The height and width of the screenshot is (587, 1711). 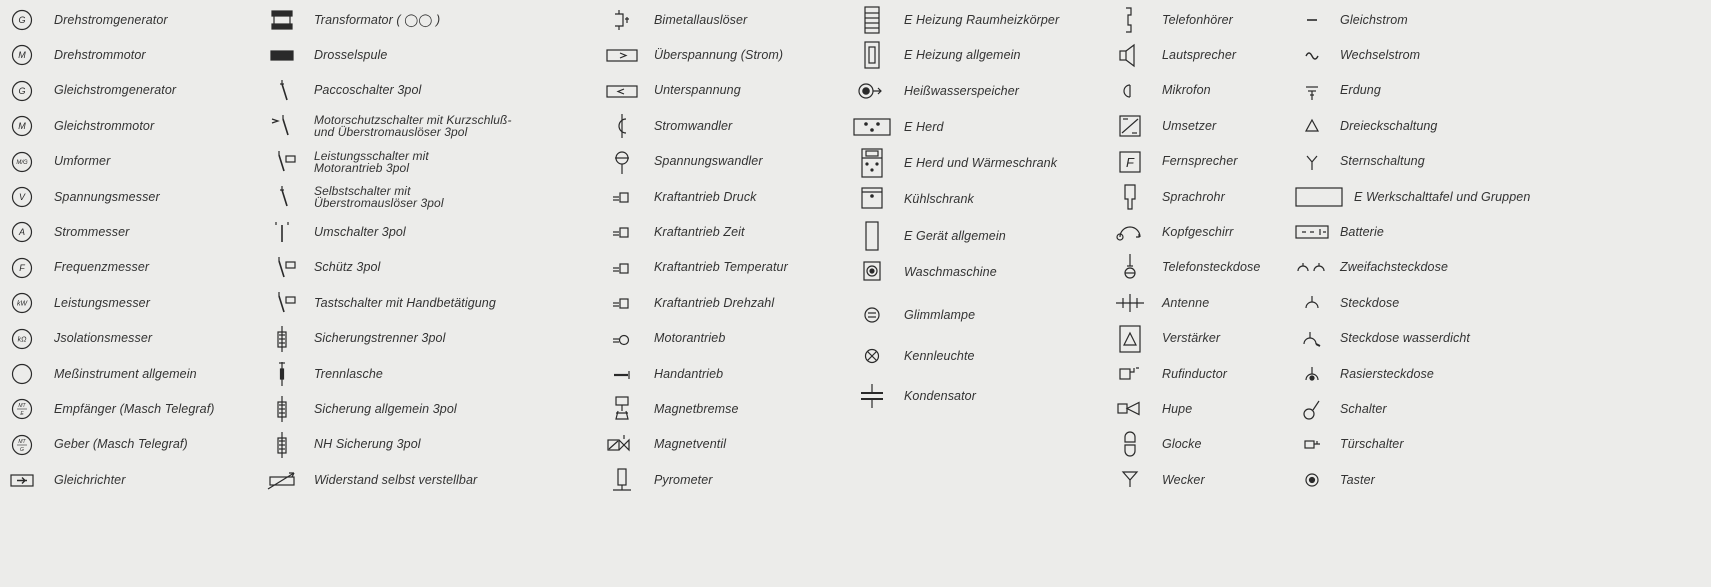 What do you see at coordinates (1501, 374) in the screenshot?
I see `legend-item: Rasiersteckdose` at bounding box center [1501, 374].